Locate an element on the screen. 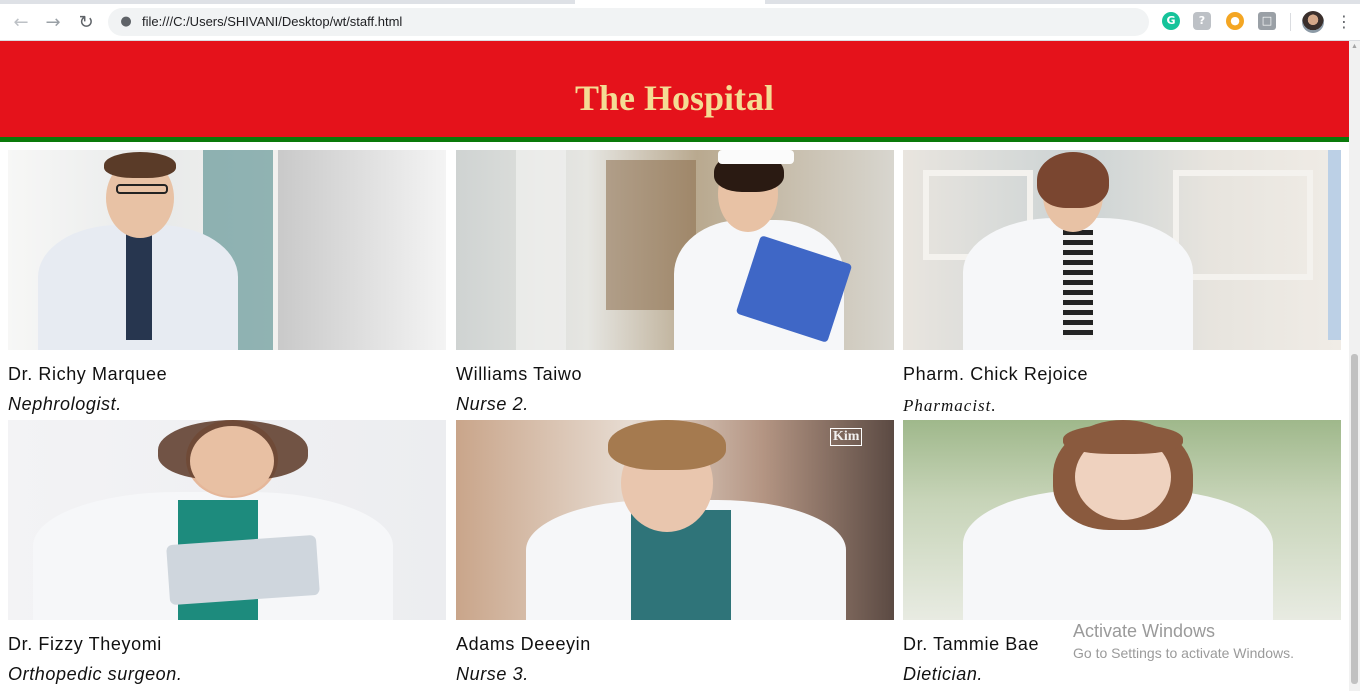 The image size is (1360, 691). activate-windows-title: Activate Windows is located at coordinates (1144, 631).